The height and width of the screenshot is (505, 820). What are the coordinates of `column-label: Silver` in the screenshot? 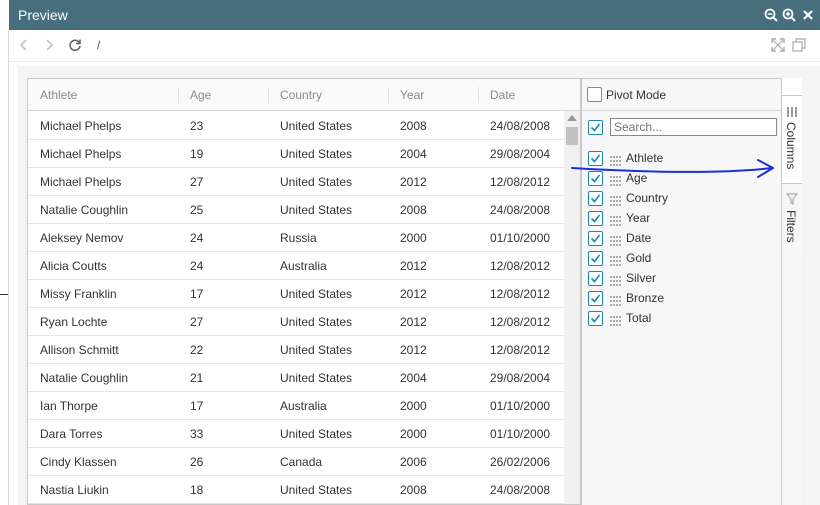 It's located at (641, 278).